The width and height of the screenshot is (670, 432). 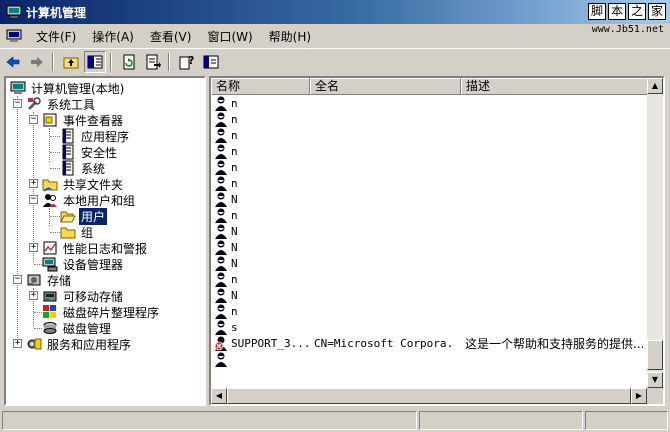 I want to click on scroll-down-button: ▼, so click(x=655, y=380).